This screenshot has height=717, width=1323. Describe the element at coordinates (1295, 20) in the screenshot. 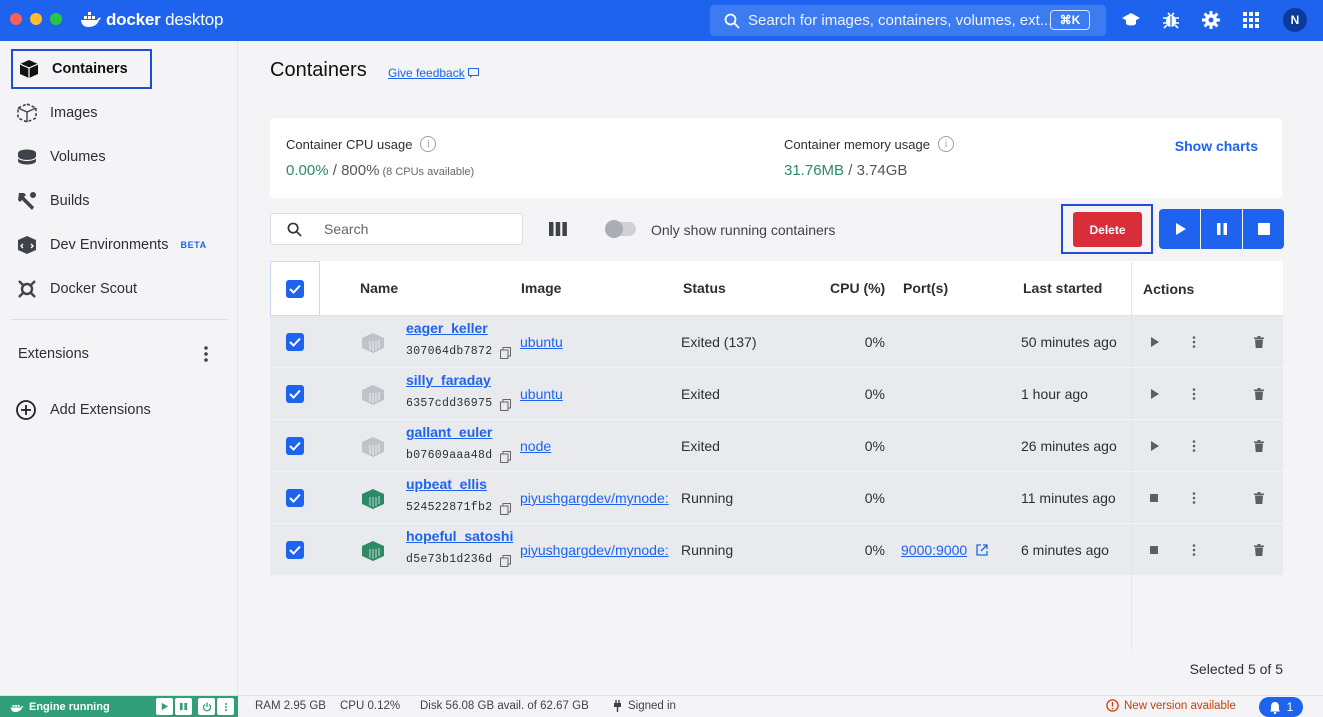

I see `user-avatar: N` at that location.